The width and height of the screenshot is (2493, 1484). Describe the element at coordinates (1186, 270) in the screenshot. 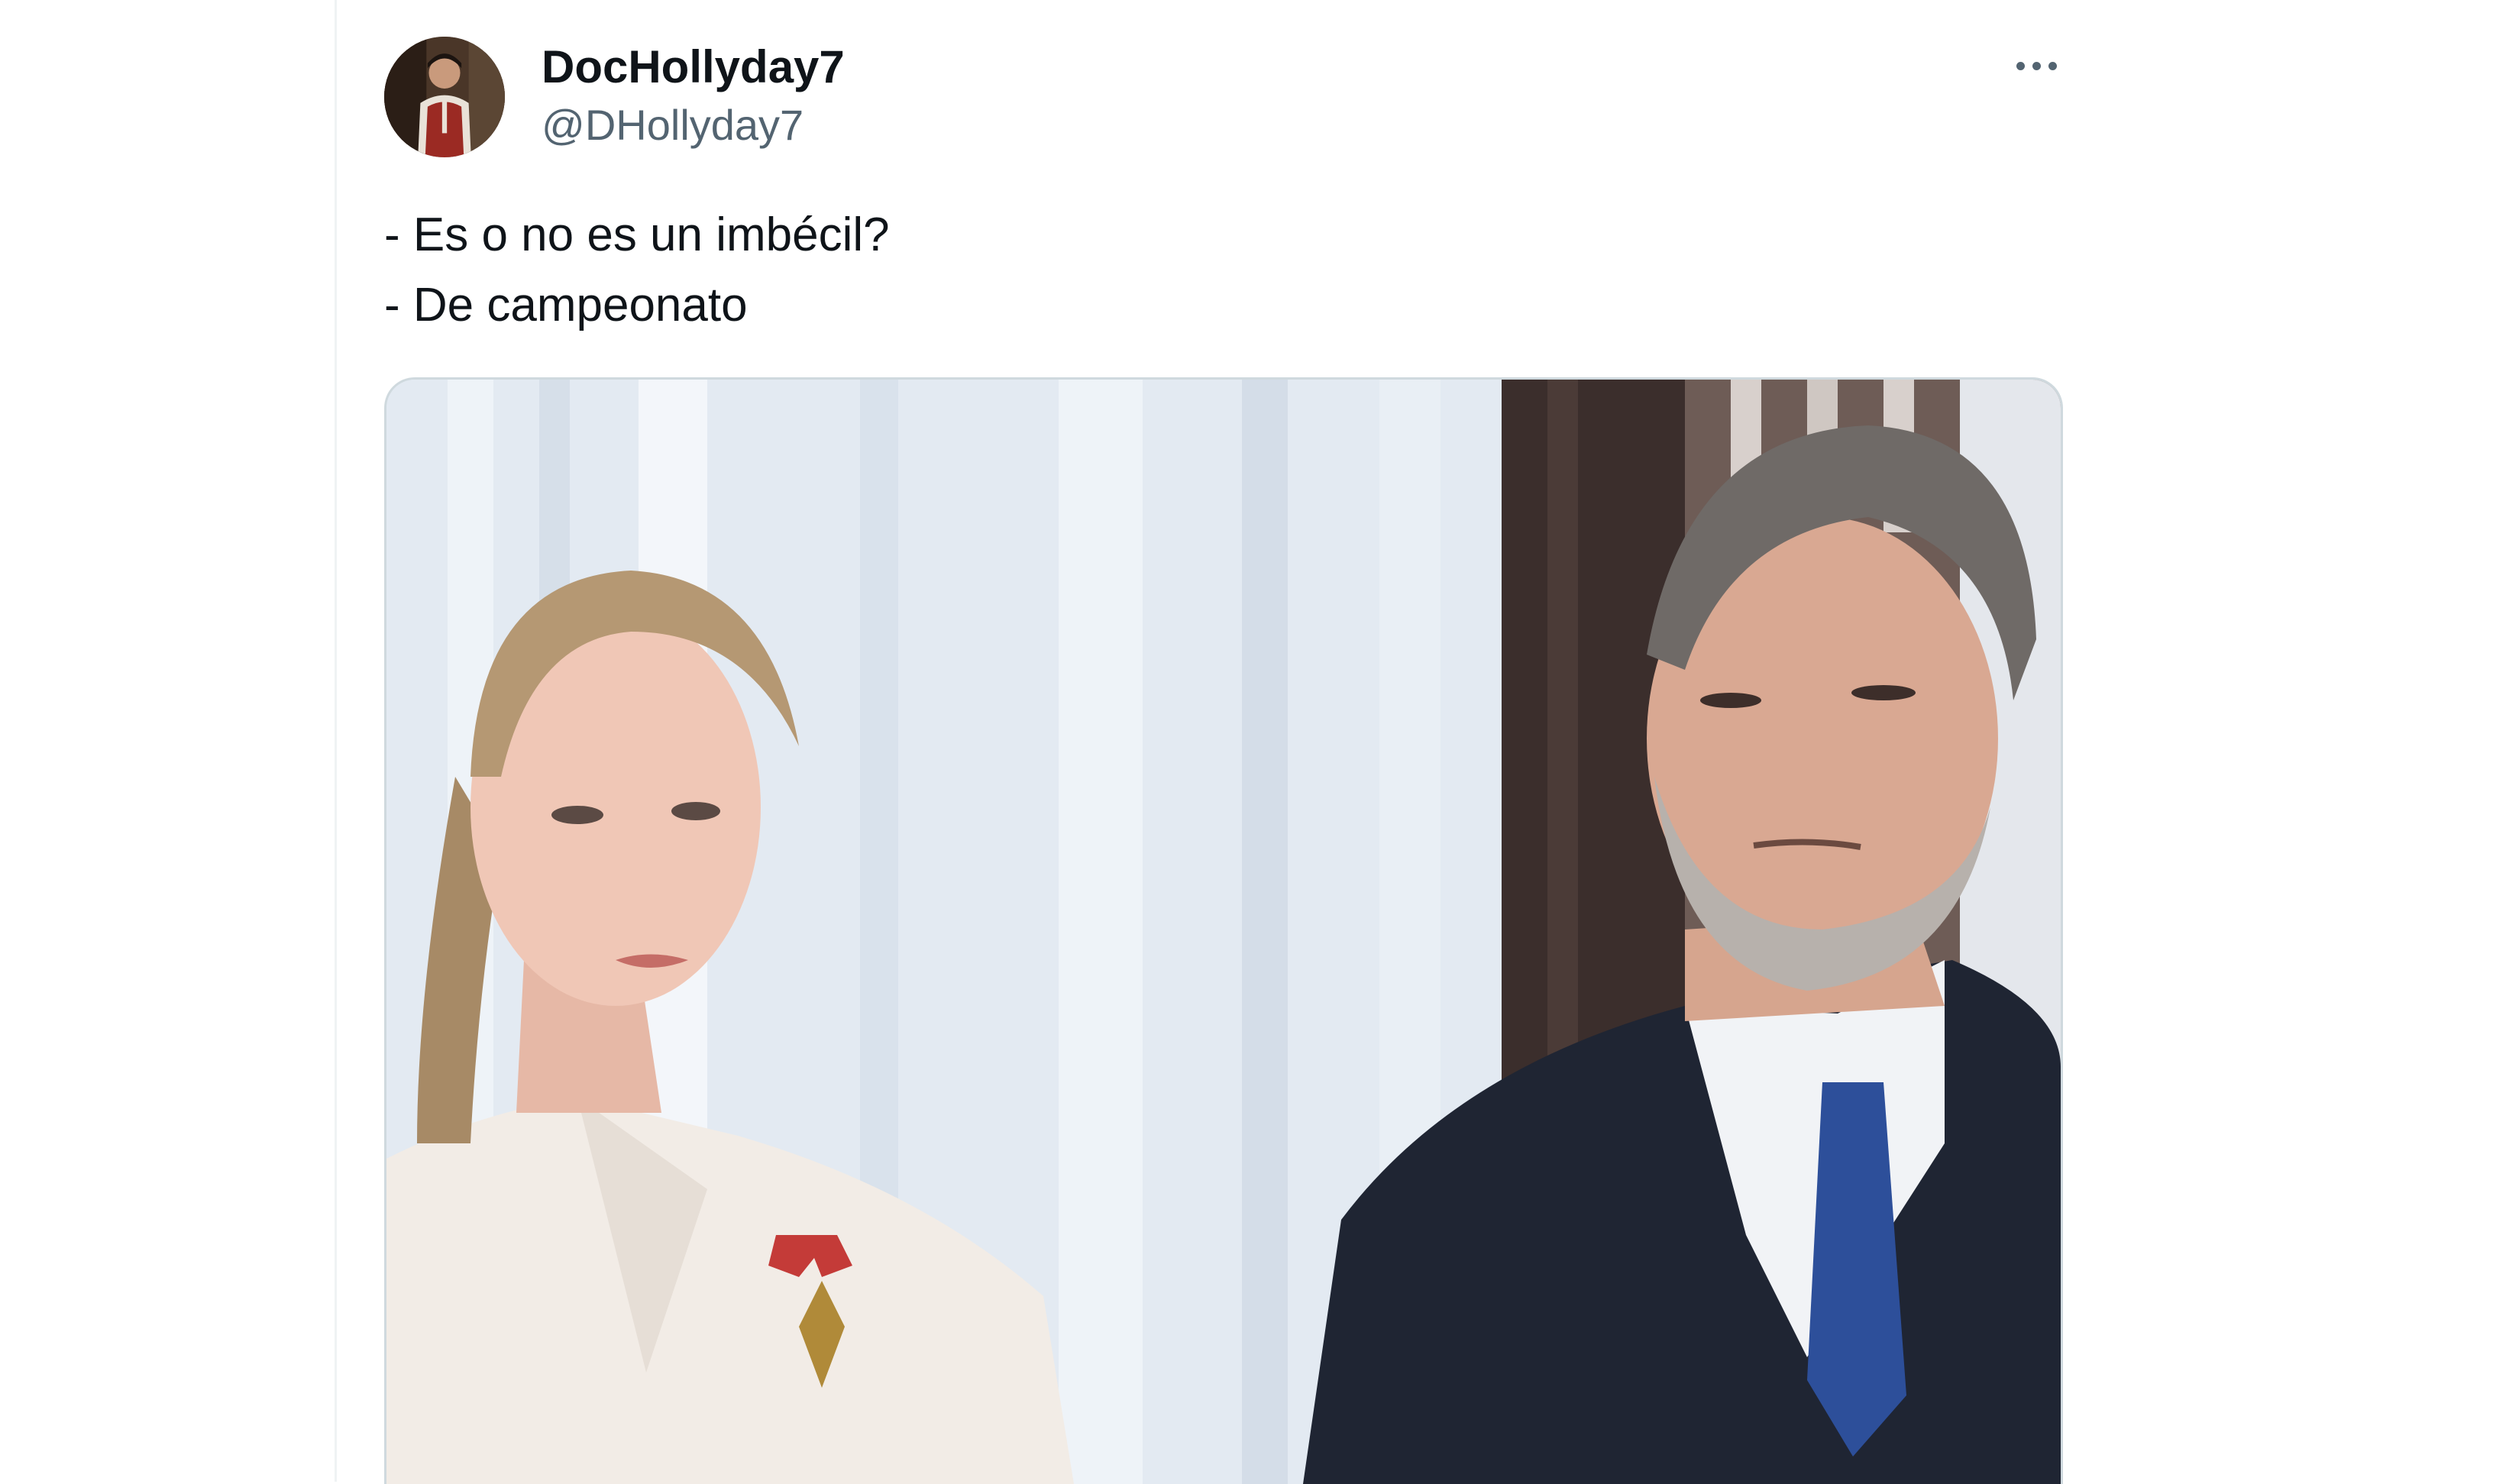

I see `tweet-text: - Es o no es un imbécil? - De campeonato` at that location.